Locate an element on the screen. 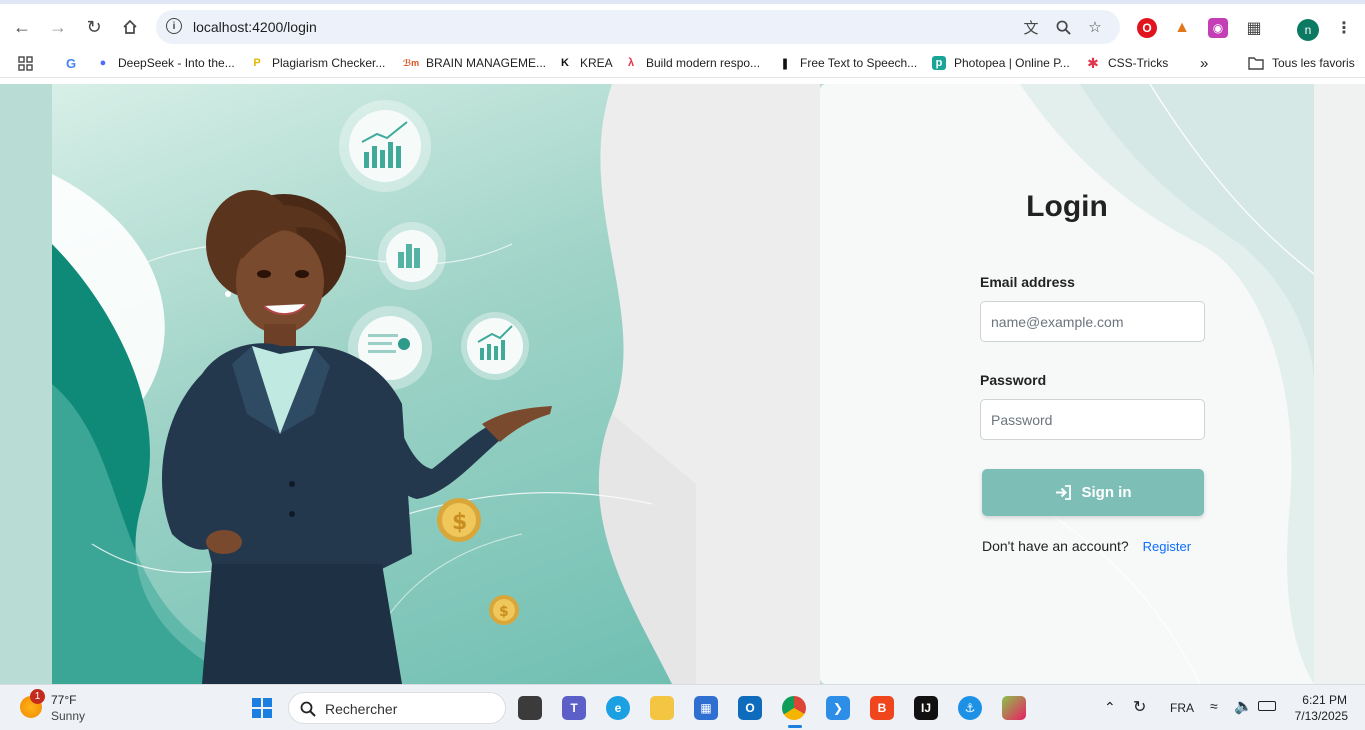 The image size is (1365, 730). bookmarks-overflow-button: » is located at coordinates (1204, 63).